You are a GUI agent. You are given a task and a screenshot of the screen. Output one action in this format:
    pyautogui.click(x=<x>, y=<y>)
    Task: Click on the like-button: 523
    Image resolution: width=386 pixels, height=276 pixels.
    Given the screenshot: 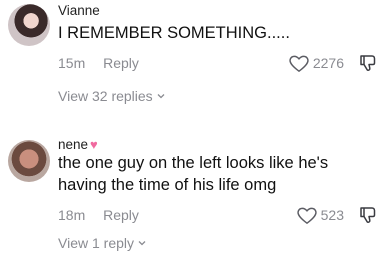 What is the action you would take?
    pyautogui.click(x=320, y=215)
    